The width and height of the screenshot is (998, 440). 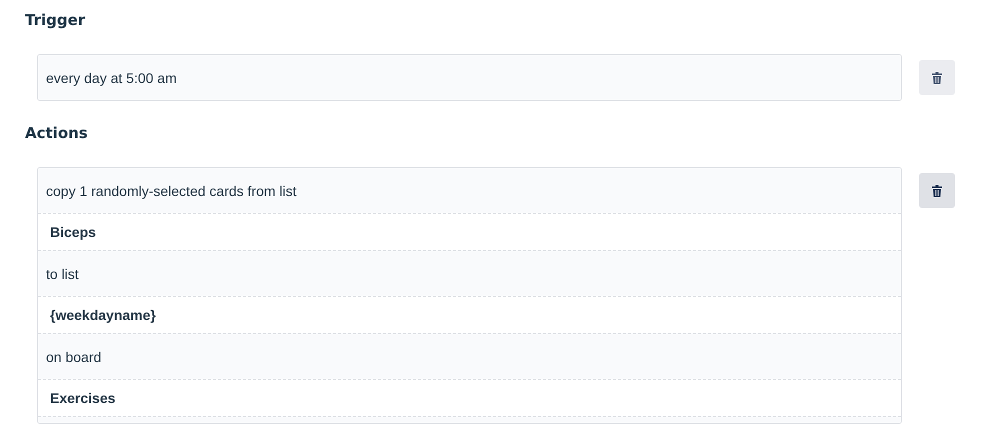 What do you see at coordinates (73, 232) in the screenshot?
I see `value-text: Biceps` at bounding box center [73, 232].